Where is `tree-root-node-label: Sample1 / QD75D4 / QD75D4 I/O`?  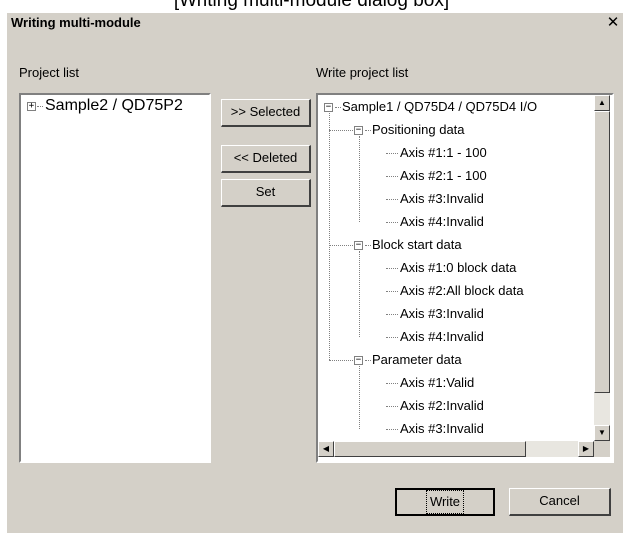 tree-root-node-label: Sample1 / QD75D4 / QD75D4 I/O is located at coordinates (440, 106).